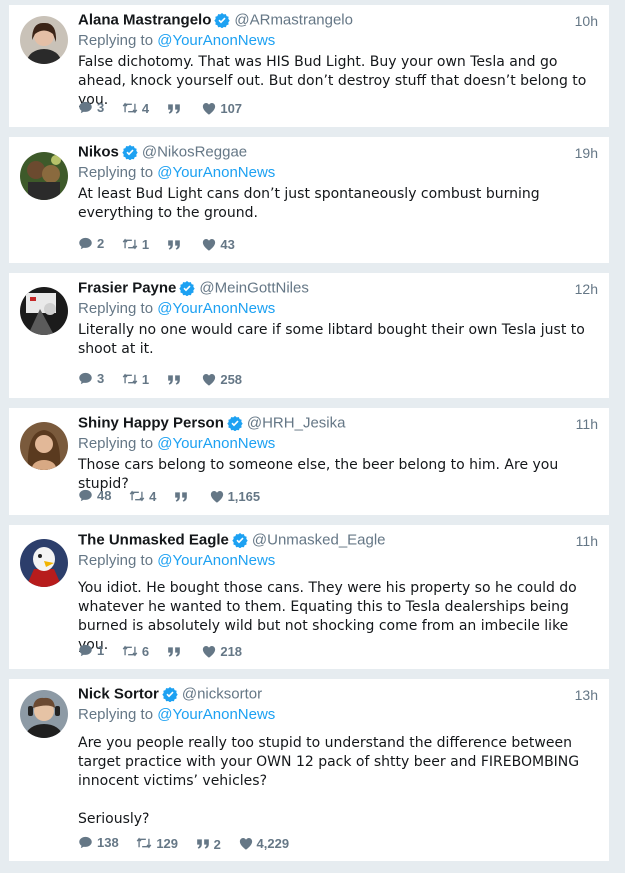 Image resolution: width=625 pixels, height=873 pixels. What do you see at coordinates (218, 244) in the screenshot?
I see `like-button: 43` at bounding box center [218, 244].